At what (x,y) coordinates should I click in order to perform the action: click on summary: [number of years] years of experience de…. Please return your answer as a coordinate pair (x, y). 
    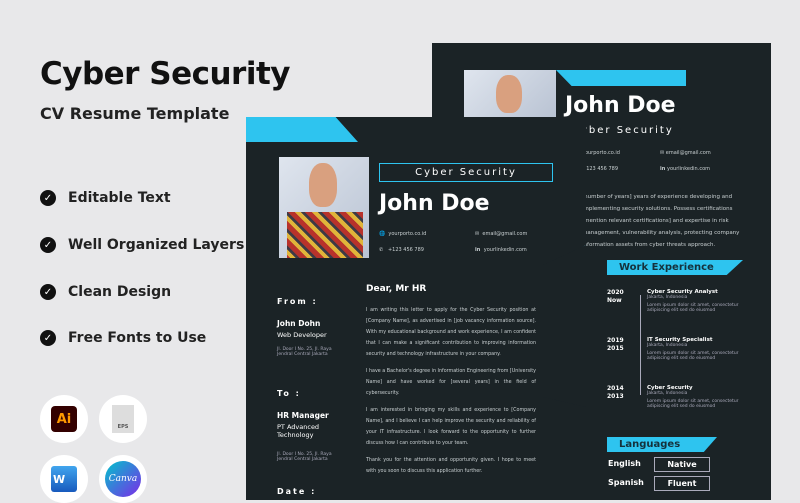
    Looking at the image, I should click on (661, 221).